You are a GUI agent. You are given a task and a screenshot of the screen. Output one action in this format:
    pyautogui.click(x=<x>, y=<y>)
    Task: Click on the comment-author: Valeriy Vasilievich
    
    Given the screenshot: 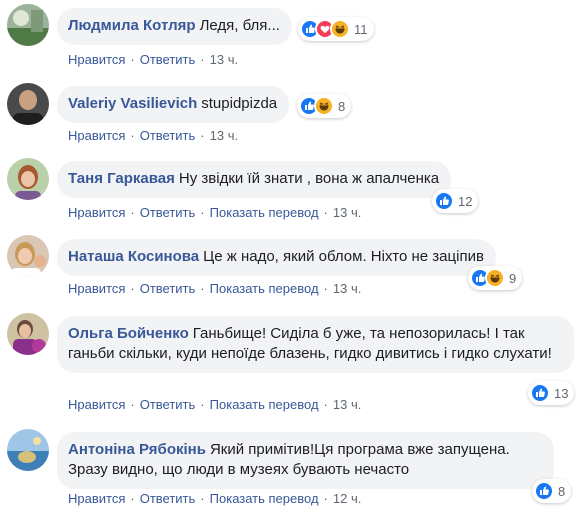 What is the action you would take?
    pyautogui.click(x=132, y=103)
    